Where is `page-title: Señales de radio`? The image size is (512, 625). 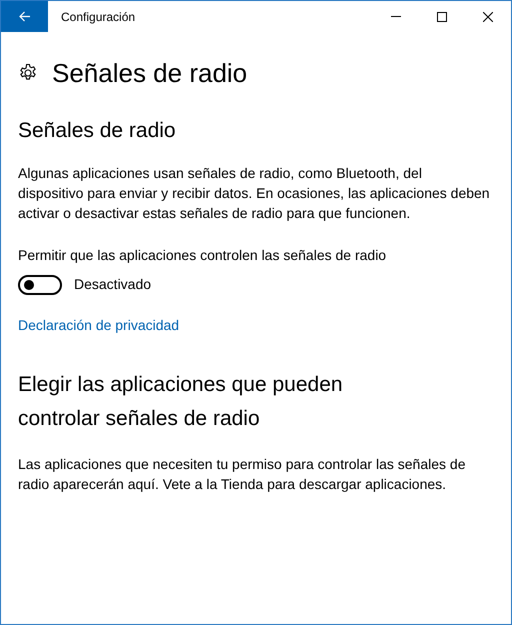 page-title: Señales de radio is located at coordinates (150, 73).